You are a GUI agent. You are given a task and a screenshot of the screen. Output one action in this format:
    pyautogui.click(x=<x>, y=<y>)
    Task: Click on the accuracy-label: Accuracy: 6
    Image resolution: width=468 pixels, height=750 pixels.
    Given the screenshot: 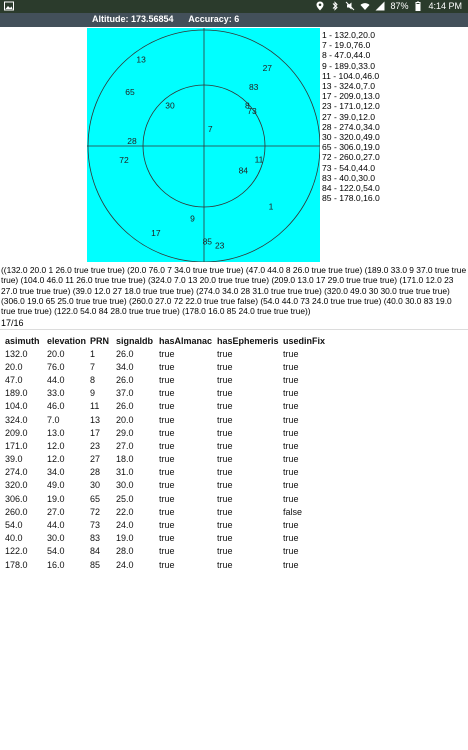 What is the action you would take?
    pyautogui.click(x=214, y=19)
    